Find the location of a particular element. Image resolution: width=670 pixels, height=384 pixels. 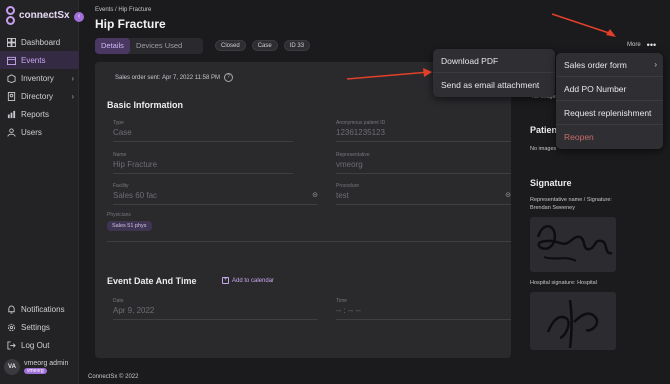

add-calendar-label: Add to calendar is located at coordinates (253, 280).